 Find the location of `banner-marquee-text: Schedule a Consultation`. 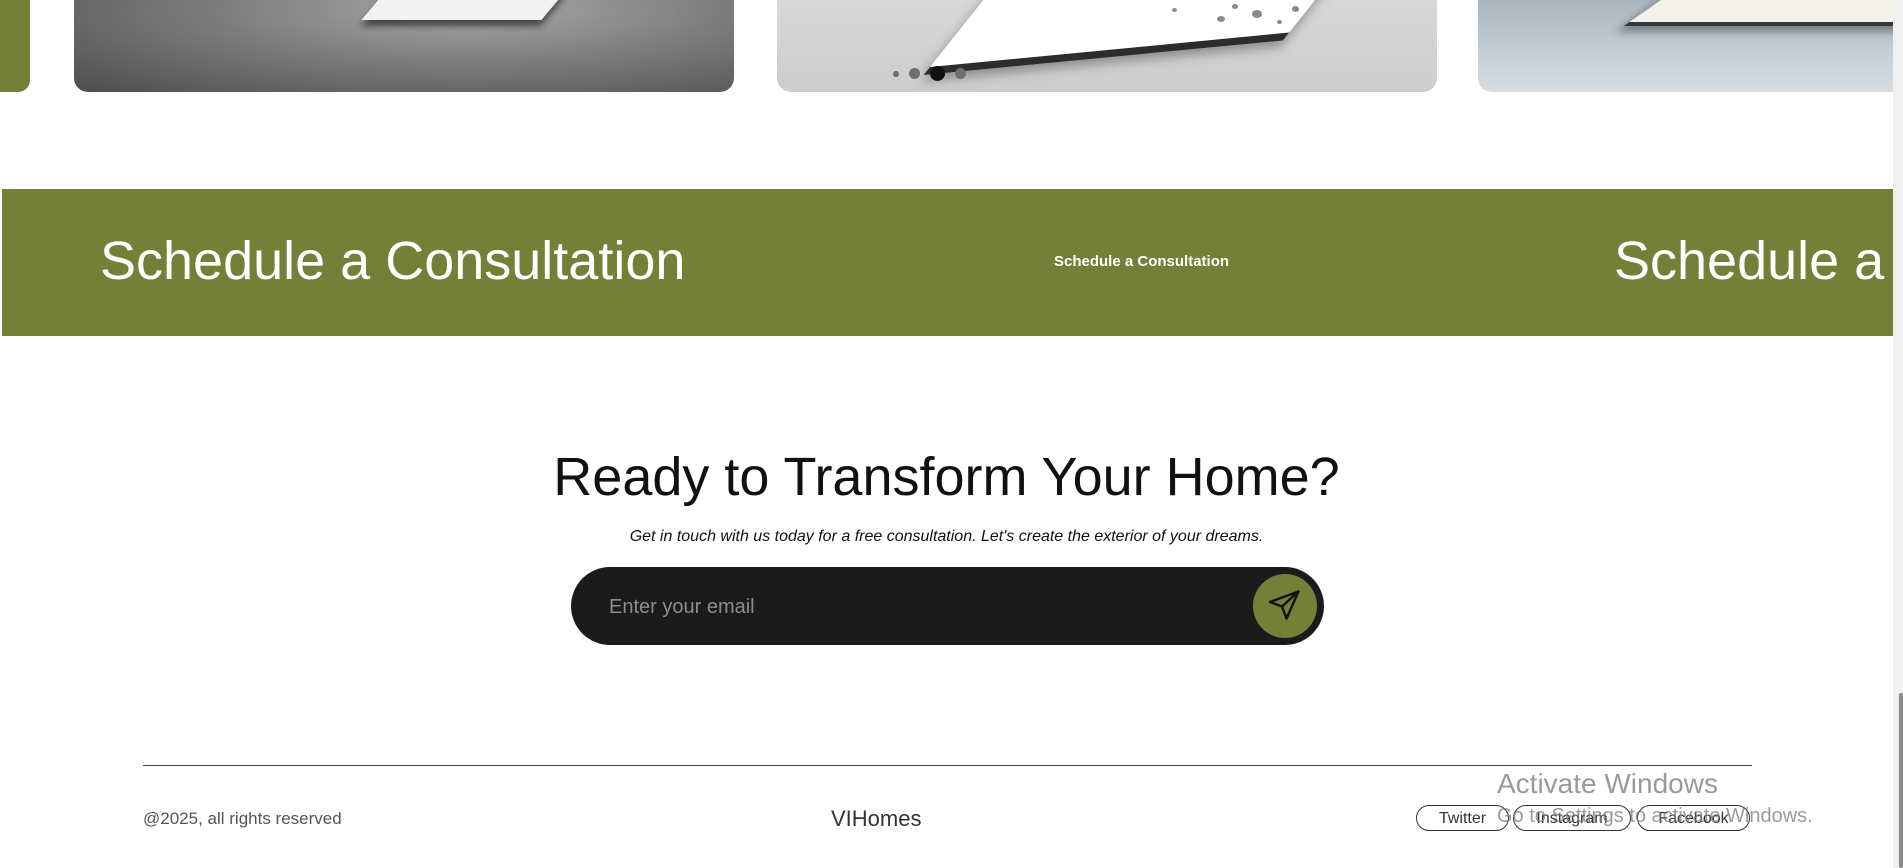

banner-marquee-text: Schedule a Consultation is located at coordinates (393, 261).